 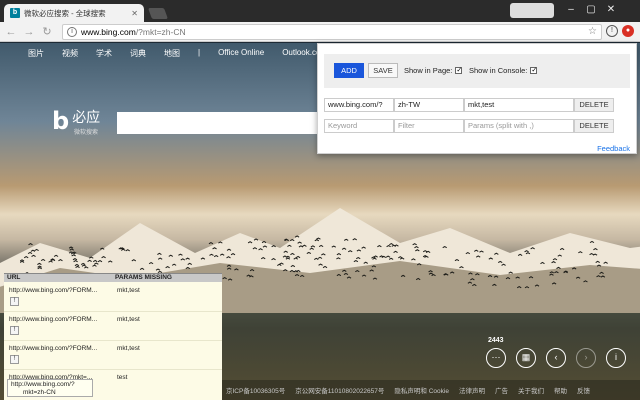 I want to click on share-icon: ⋯, so click(x=496, y=358).